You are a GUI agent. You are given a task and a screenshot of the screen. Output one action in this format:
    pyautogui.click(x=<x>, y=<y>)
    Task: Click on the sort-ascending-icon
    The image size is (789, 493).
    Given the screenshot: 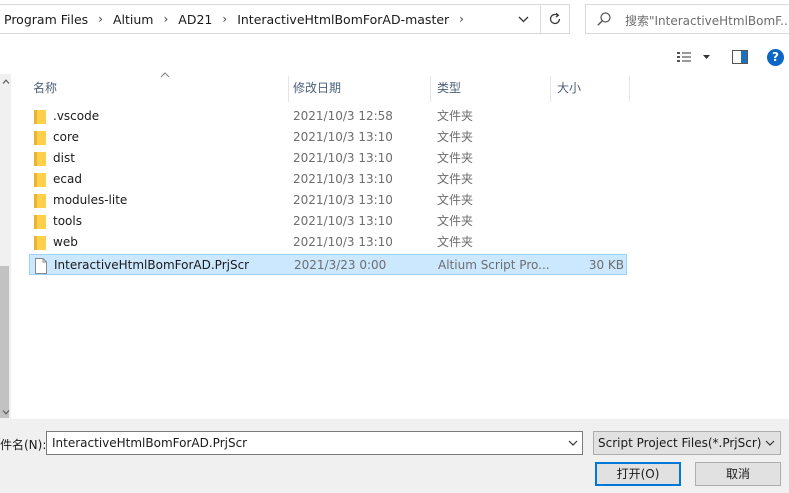 What is the action you would take?
    pyautogui.click(x=165, y=75)
    